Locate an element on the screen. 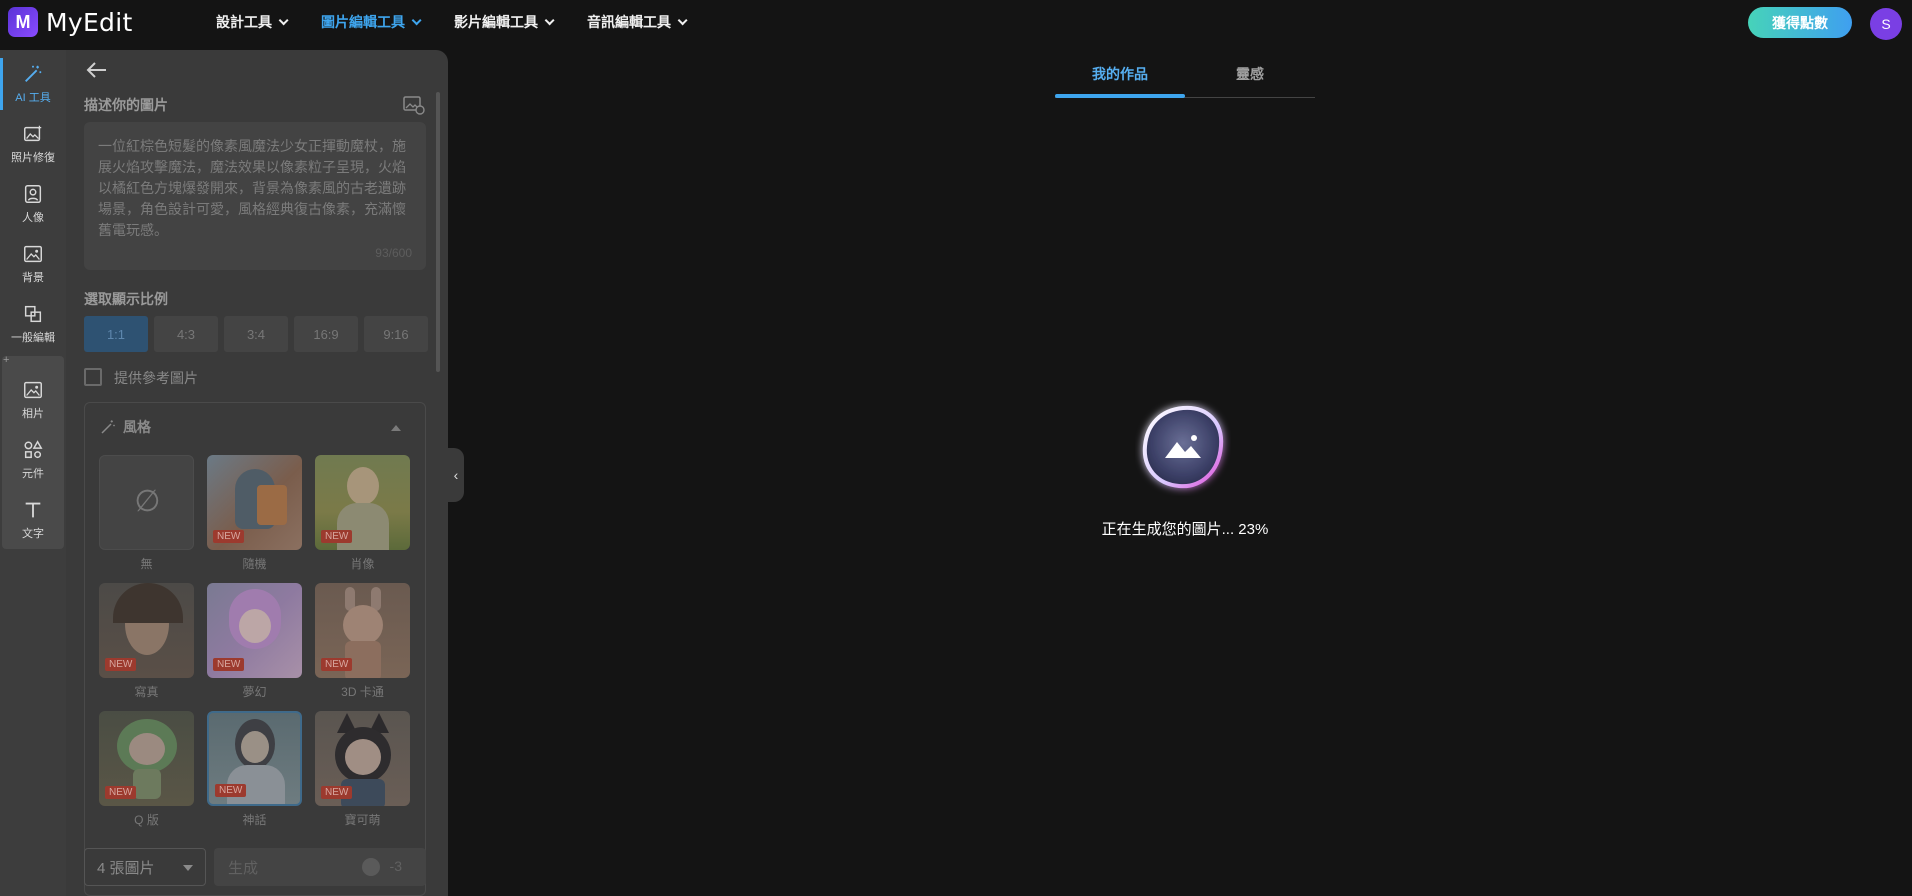 This screenshot has width=1912, height=896. style-thumb-pokemon: NEW is located at coordinates (362, 758).